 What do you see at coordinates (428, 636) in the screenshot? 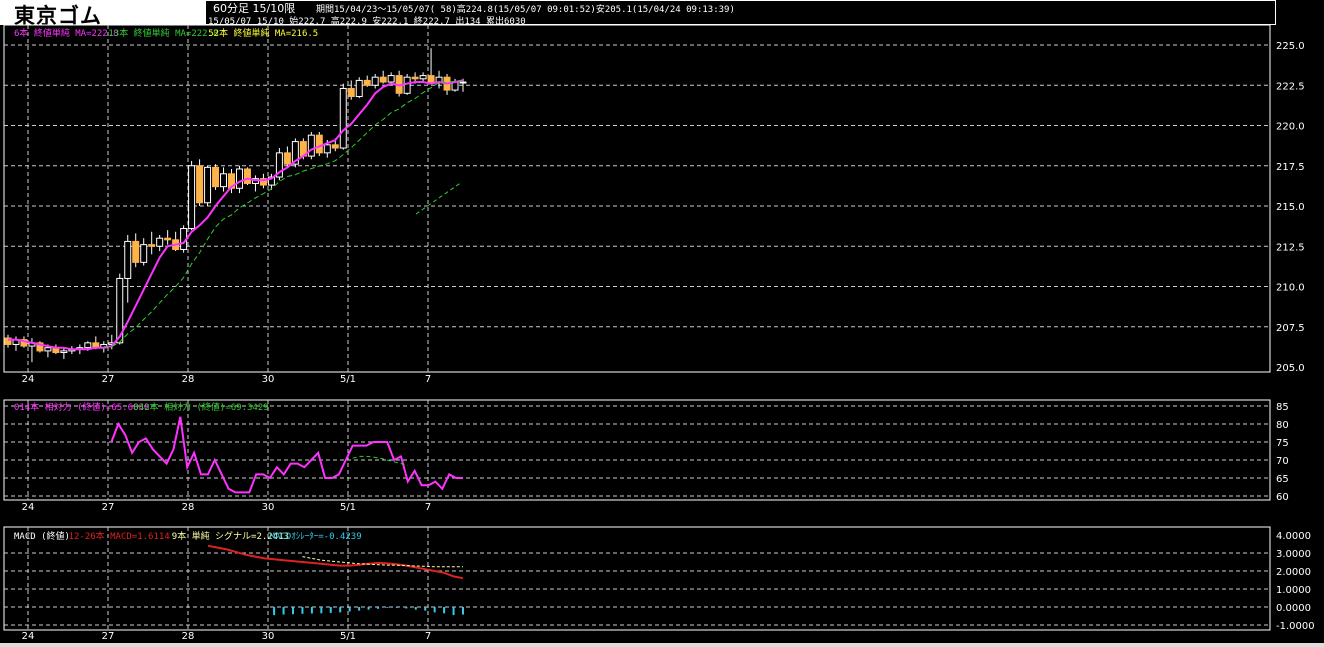
I see `macd-x-tick-label: 7` at bounding box center [428, 636].